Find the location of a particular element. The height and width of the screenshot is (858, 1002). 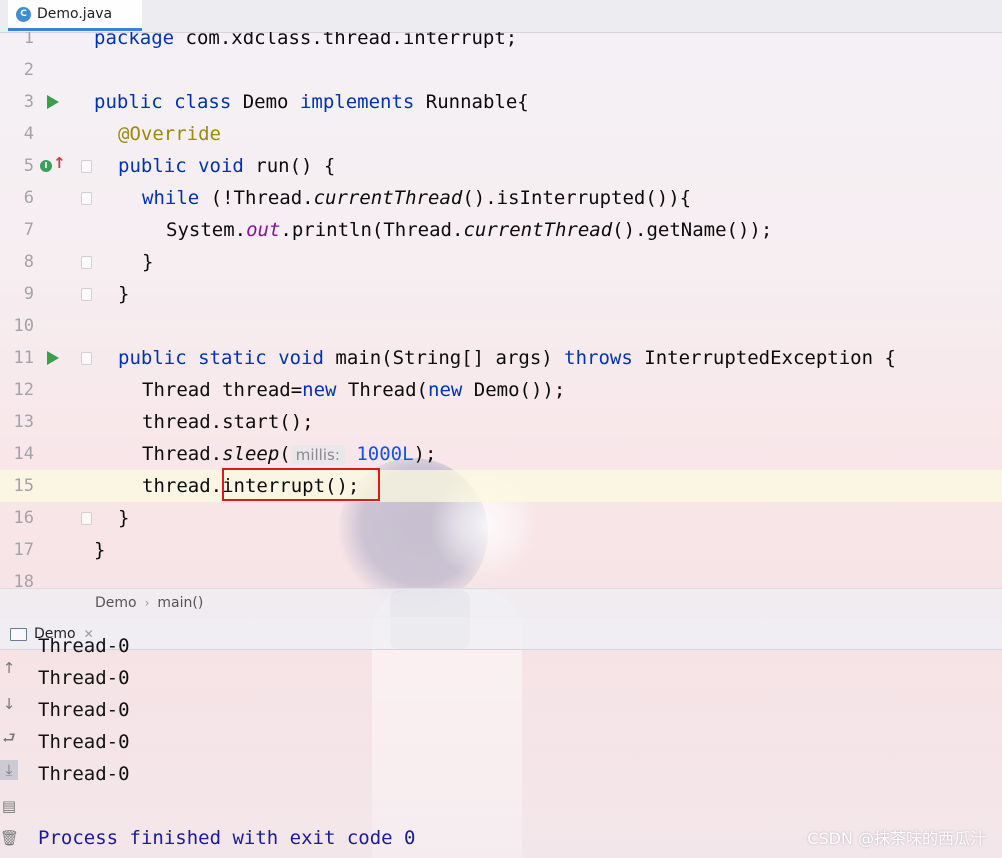

code-text: thread.start(); is located at coordinates (228, 422).